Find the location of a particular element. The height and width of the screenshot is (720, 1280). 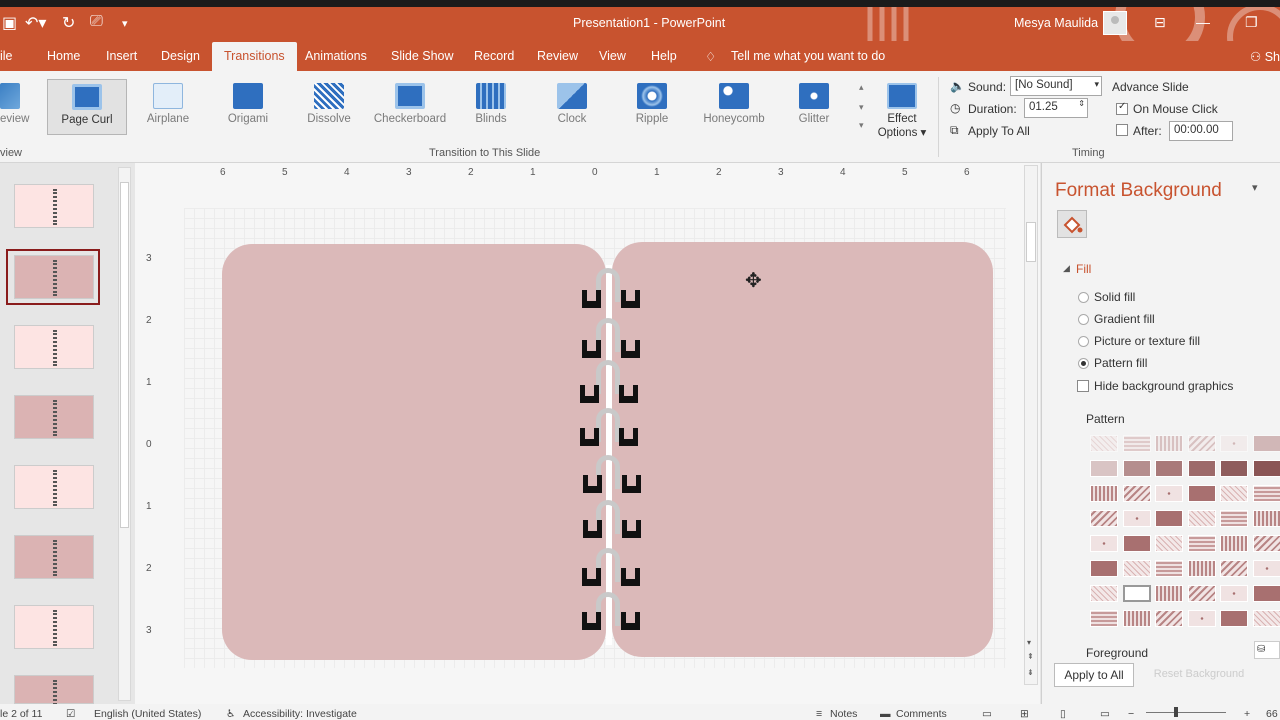

after-input: 00:00.00 is located at coordinates (1201, 131).